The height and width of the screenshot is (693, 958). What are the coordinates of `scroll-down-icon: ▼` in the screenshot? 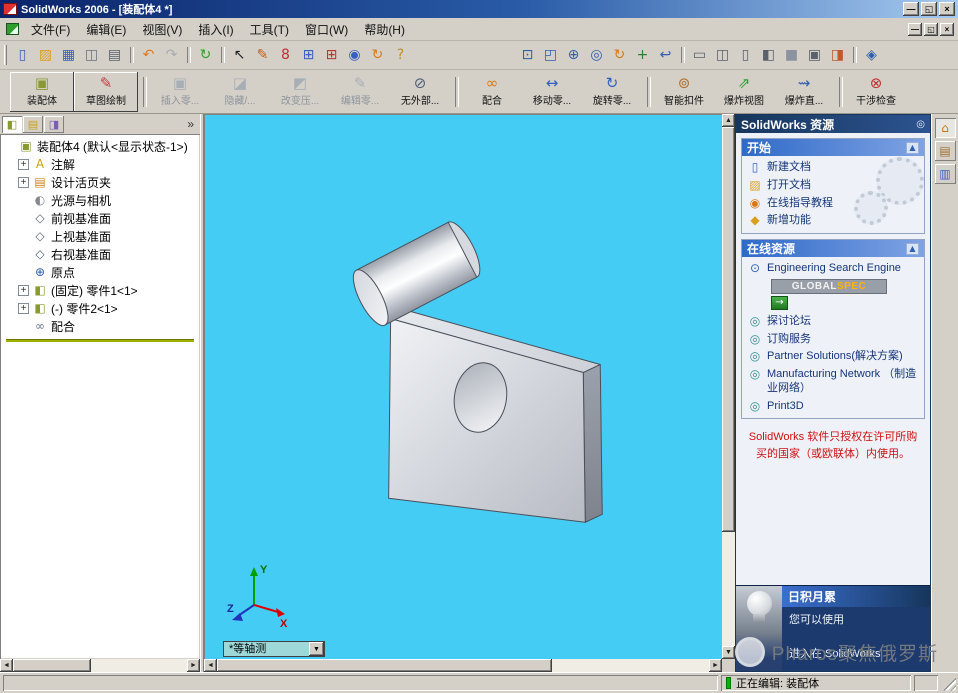 It's located at (728, 652).